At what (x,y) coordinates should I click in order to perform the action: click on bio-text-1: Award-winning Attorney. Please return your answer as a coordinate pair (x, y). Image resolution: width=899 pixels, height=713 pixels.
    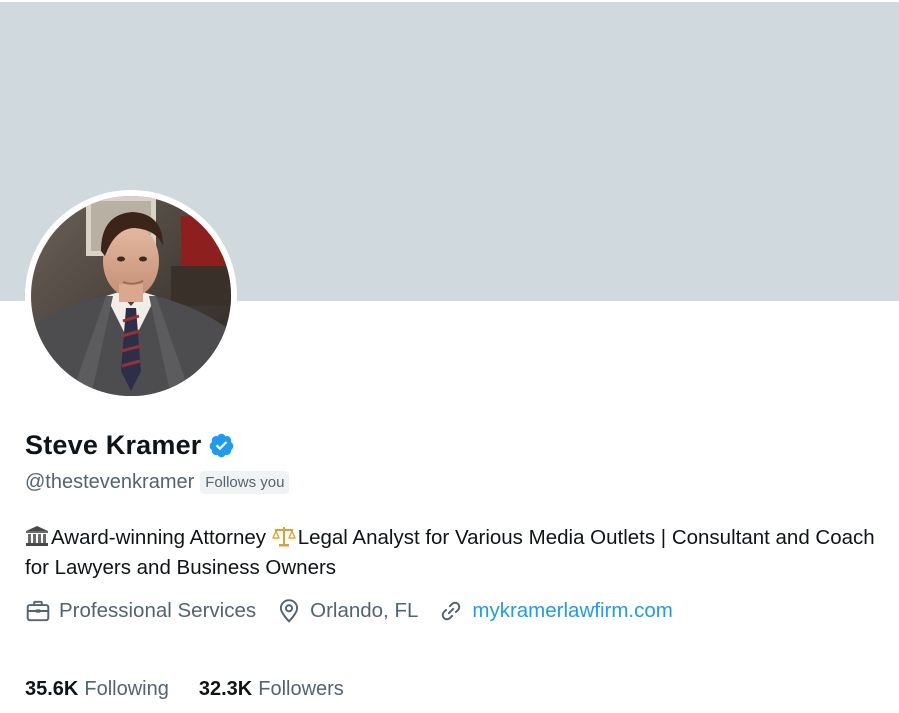
    Looking at the image, I should click on (161, 537).